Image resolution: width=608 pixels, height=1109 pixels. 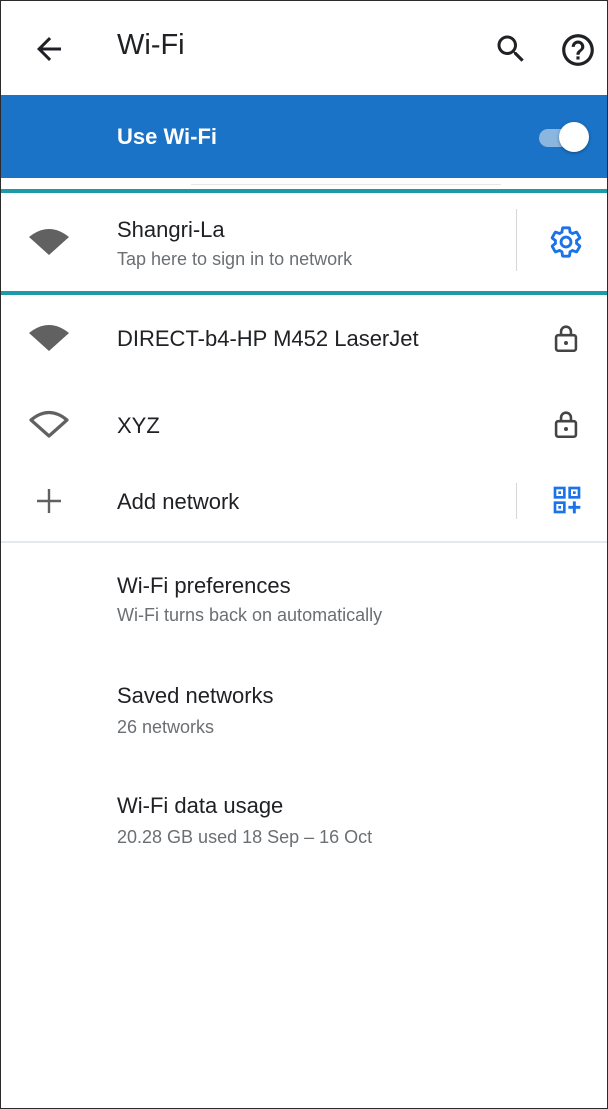 I want to click on network-name: DIRECT-b4-HP M452 LaserJet, so click(x=268, y=338).